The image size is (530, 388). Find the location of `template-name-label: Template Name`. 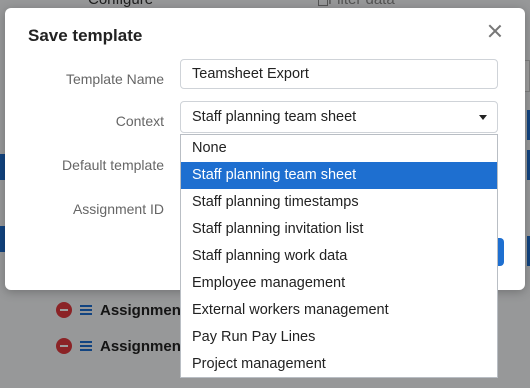

template-name-label: Template Name is located at coordinates (114, 79).